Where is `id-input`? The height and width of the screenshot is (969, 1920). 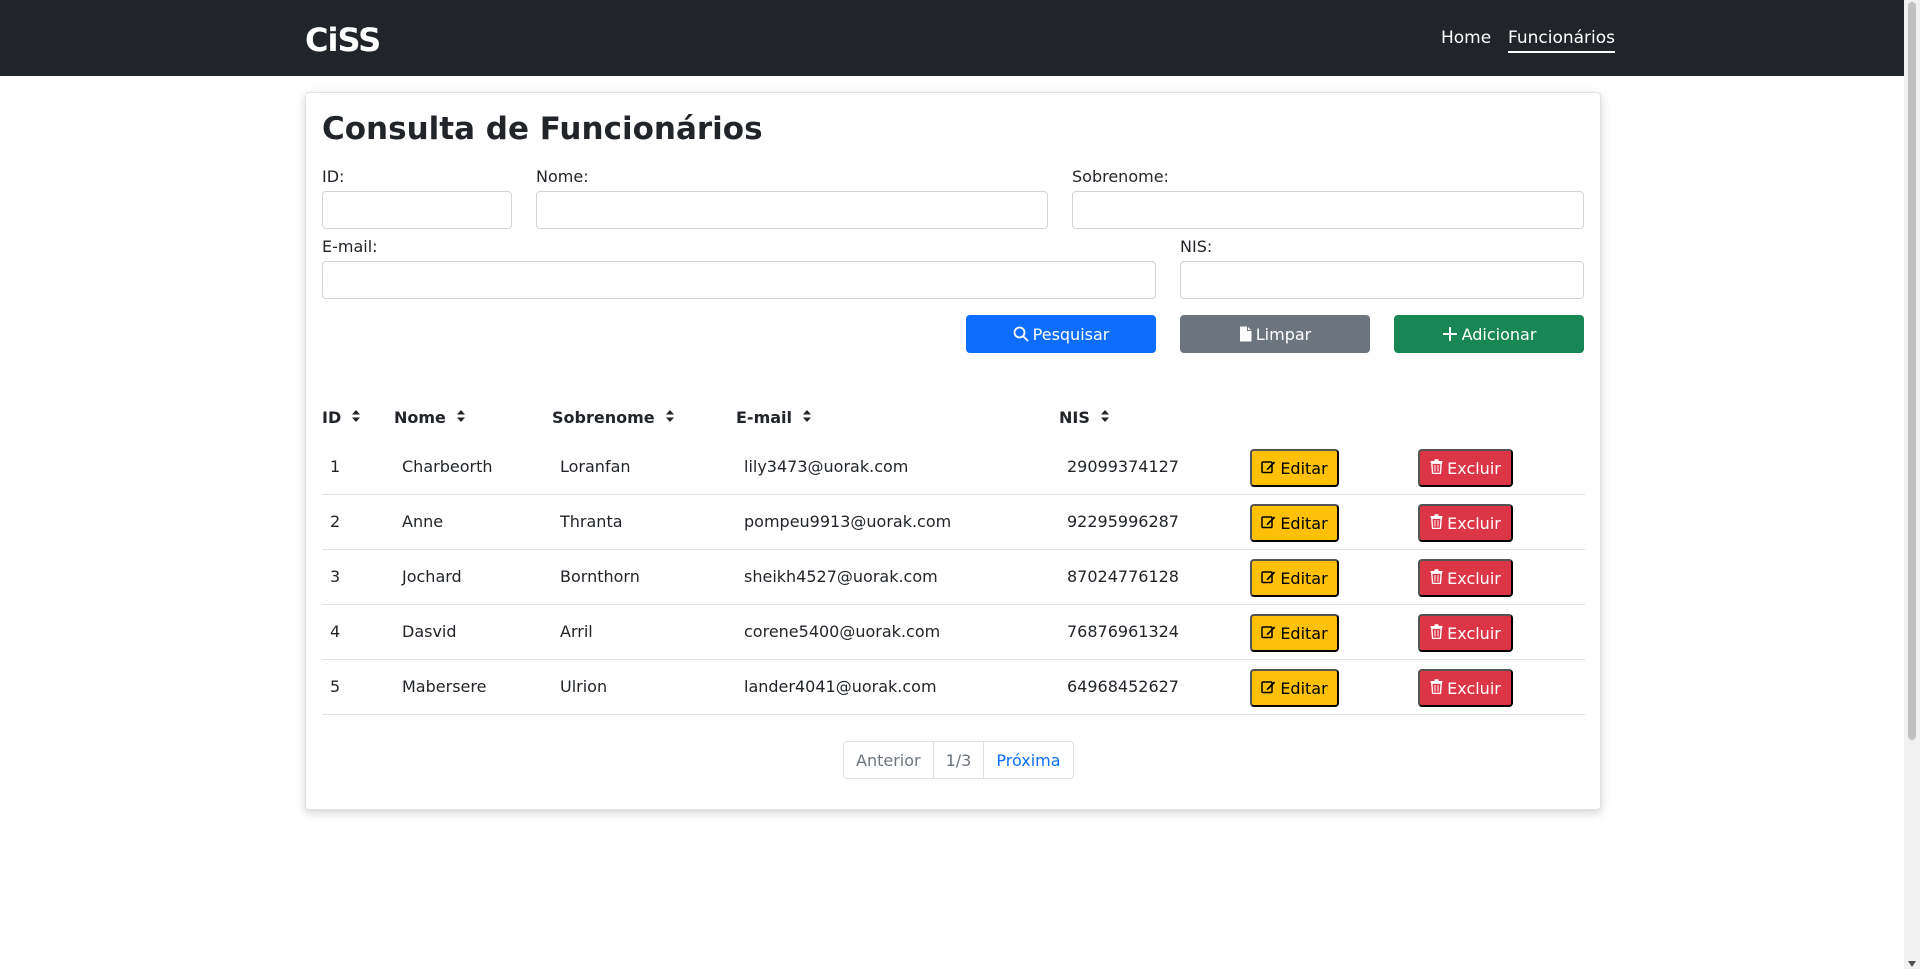 id-input is located at coordinates (417, 210).